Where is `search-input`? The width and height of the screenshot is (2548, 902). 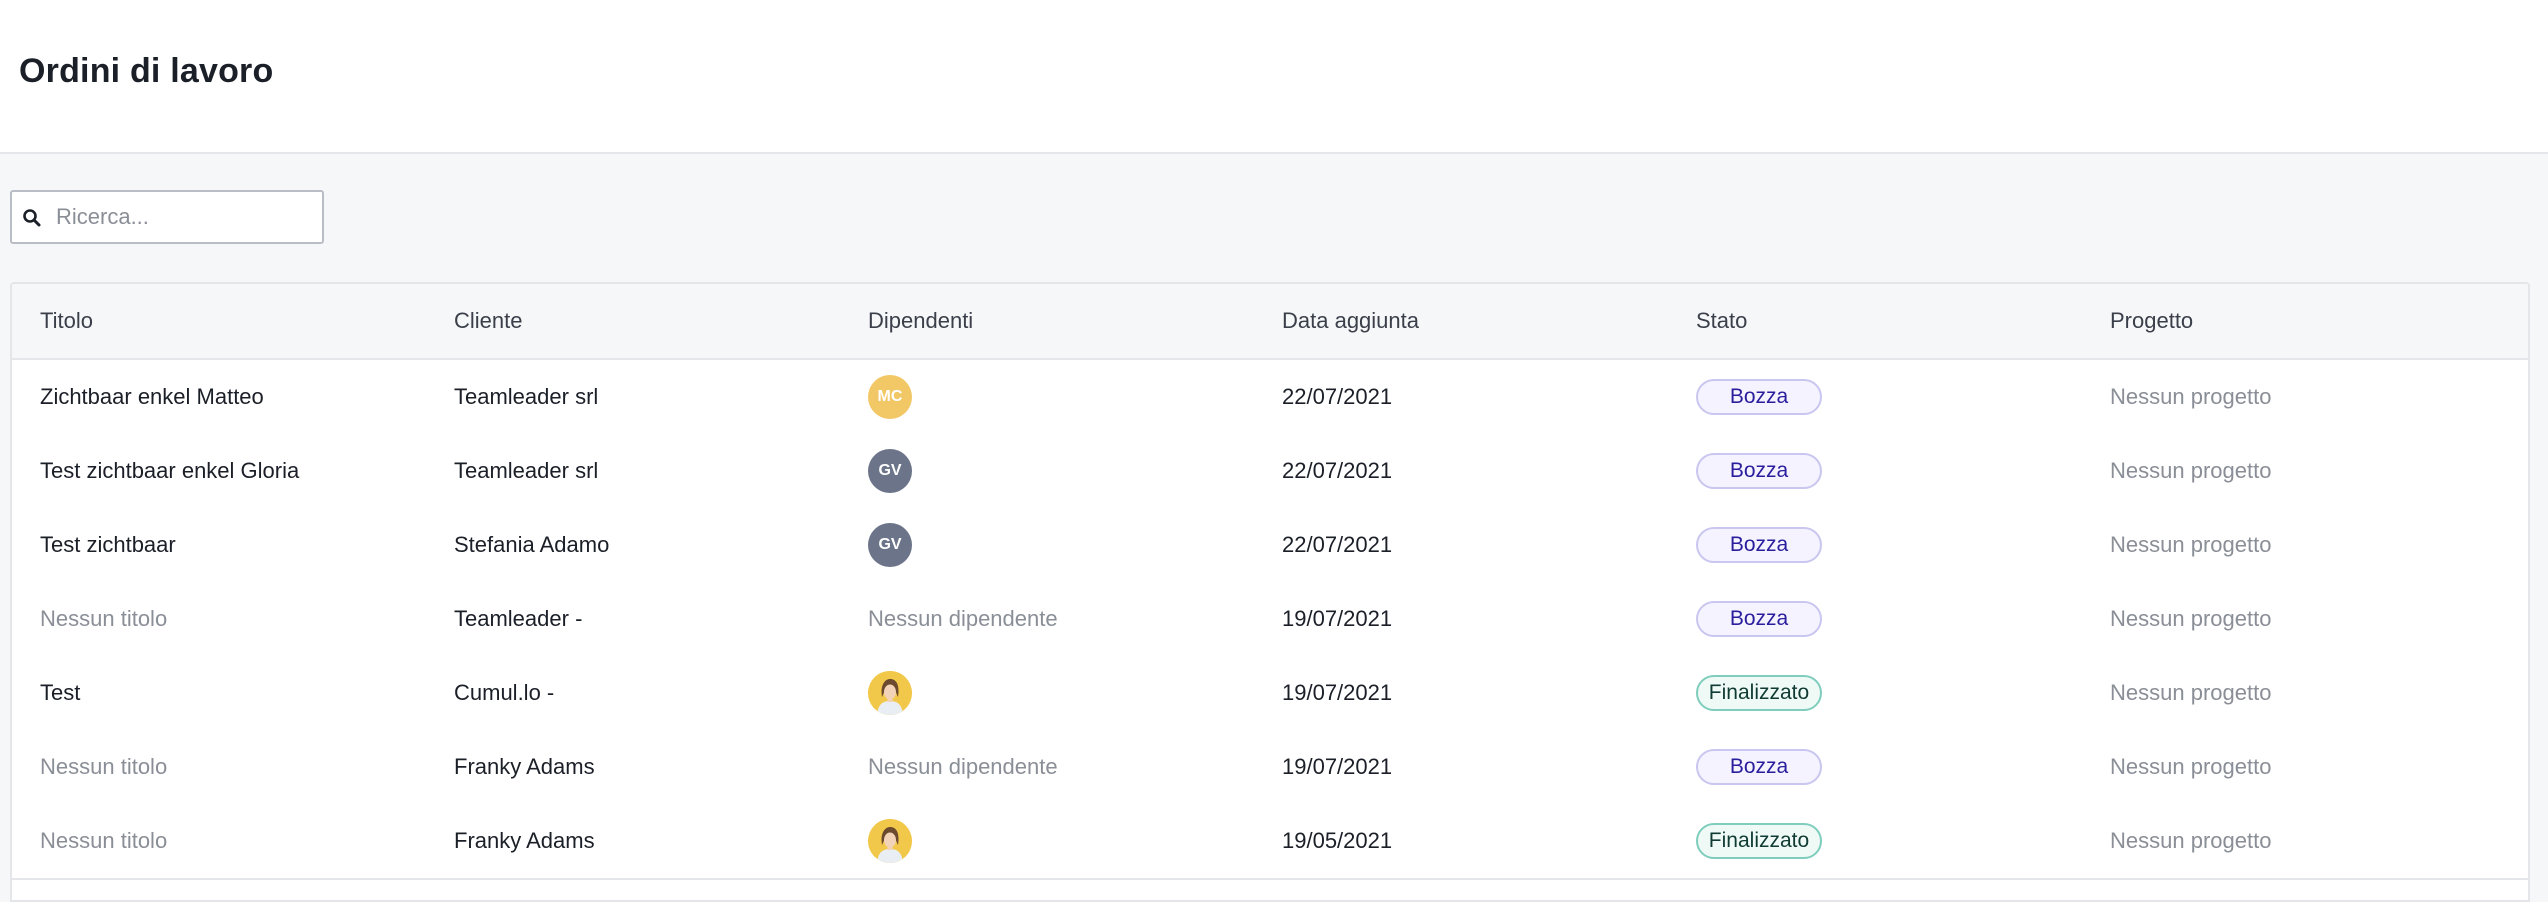 search-input is located at coordinates (186, 217).